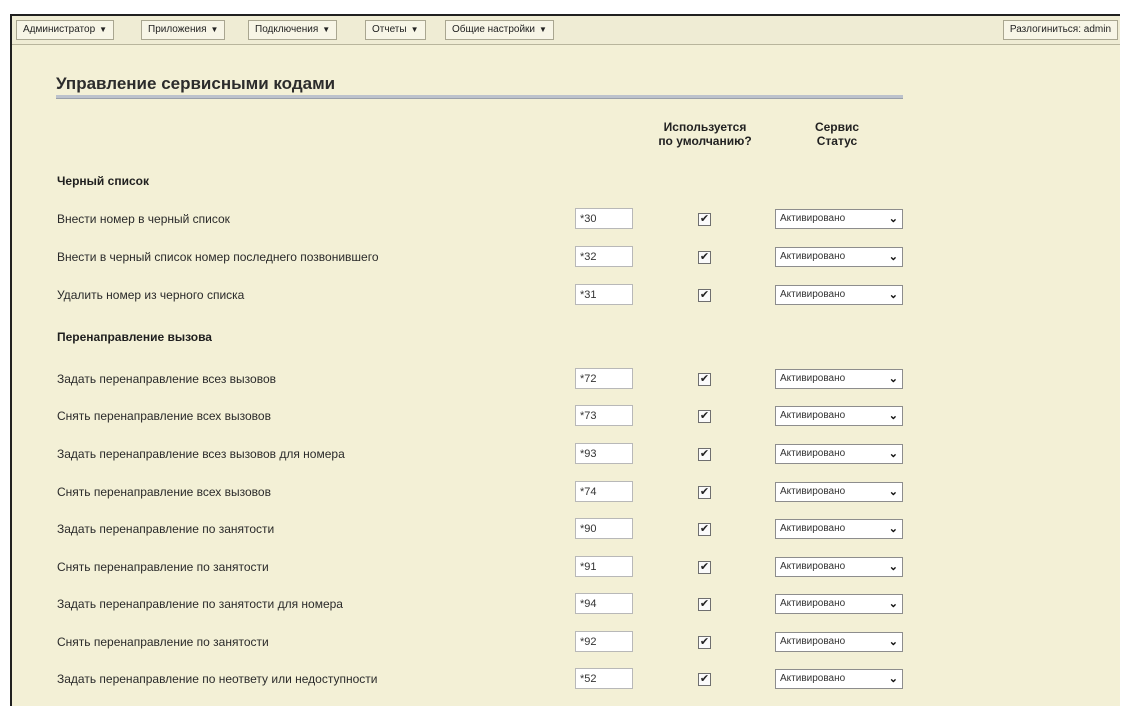 The width and height of the screenshot is (1122, 706). I want to click on column-header-default: Используется по умолчанию?, so click(705, 134).